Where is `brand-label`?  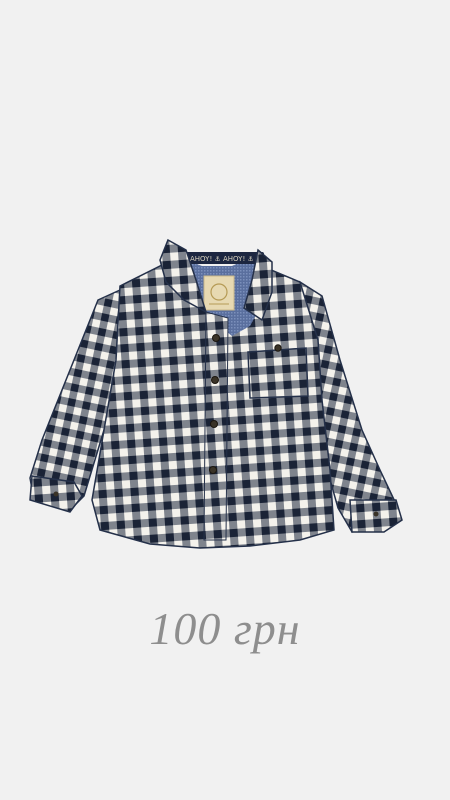 brand-label is located at coordinates (219, 293).